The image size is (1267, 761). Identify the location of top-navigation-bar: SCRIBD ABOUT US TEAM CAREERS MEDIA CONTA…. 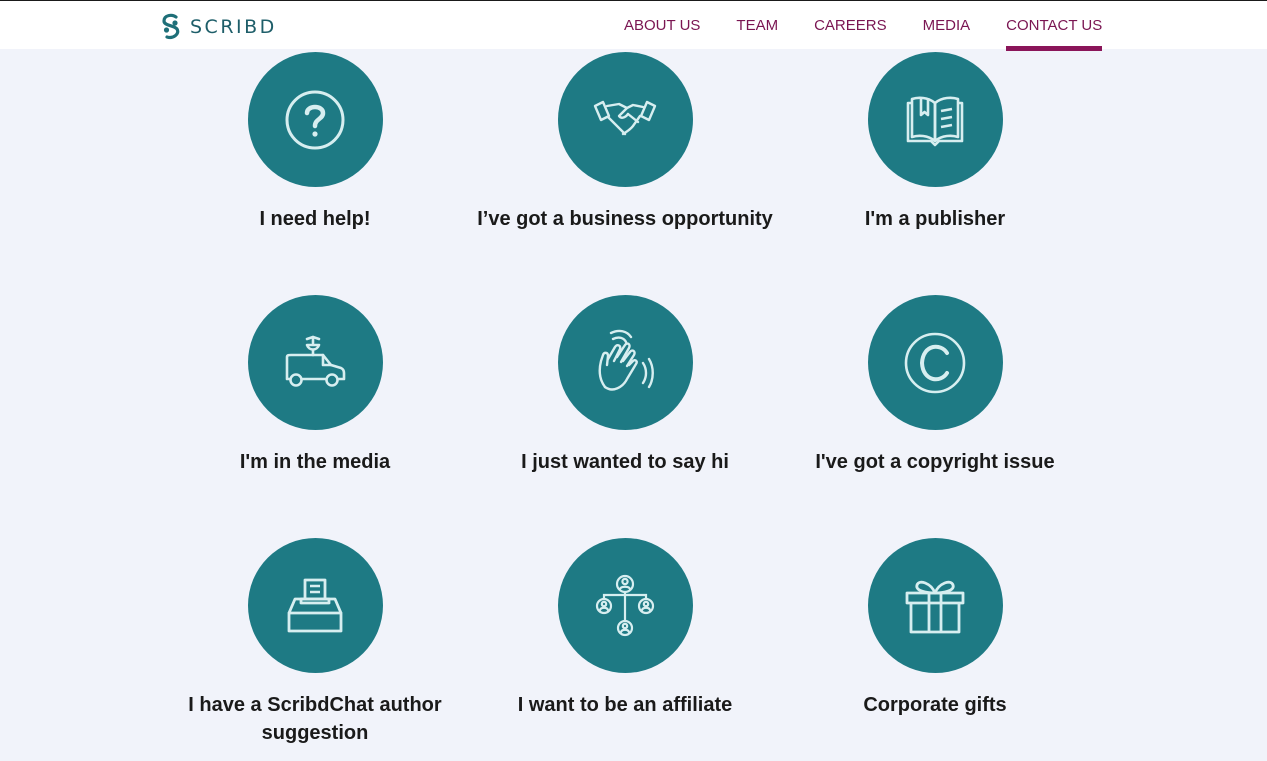
(633, 25).